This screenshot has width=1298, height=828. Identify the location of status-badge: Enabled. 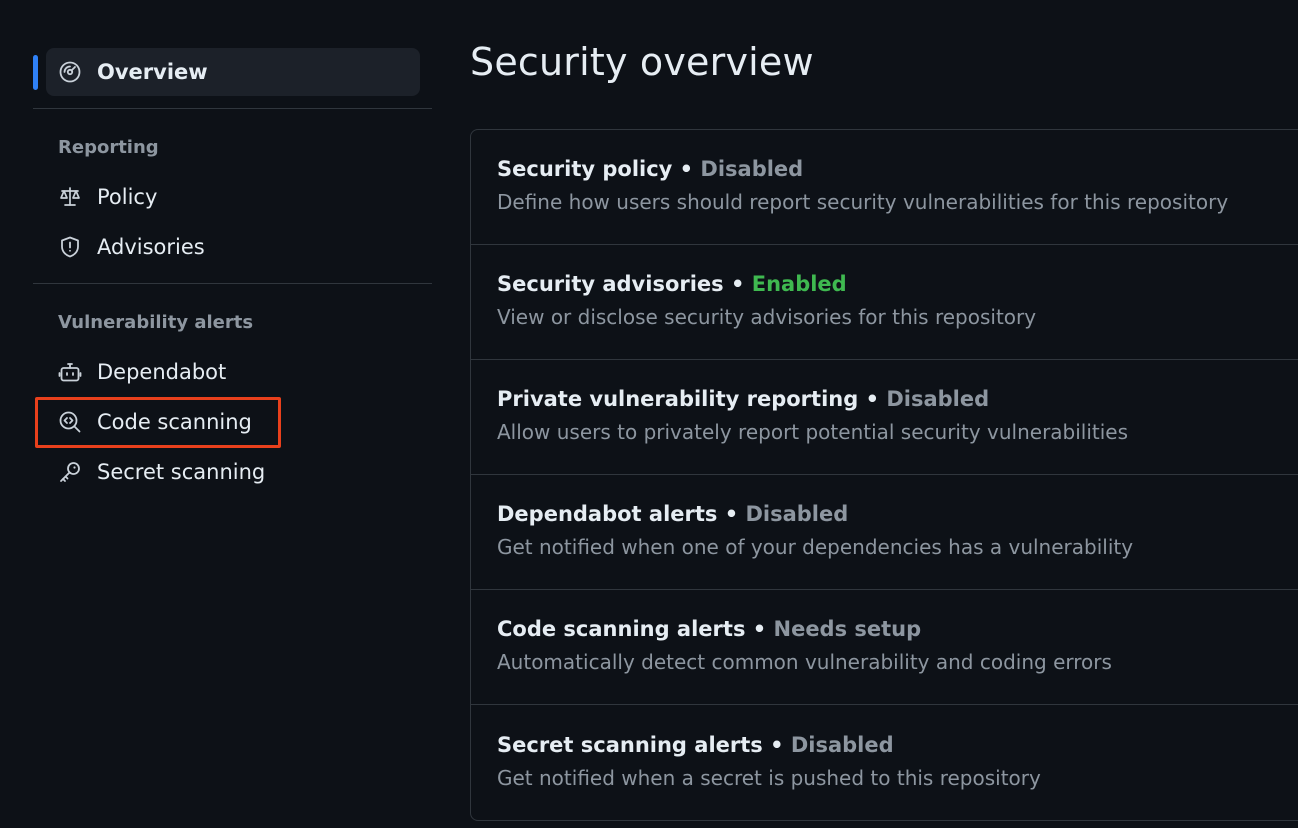
(799, 284).